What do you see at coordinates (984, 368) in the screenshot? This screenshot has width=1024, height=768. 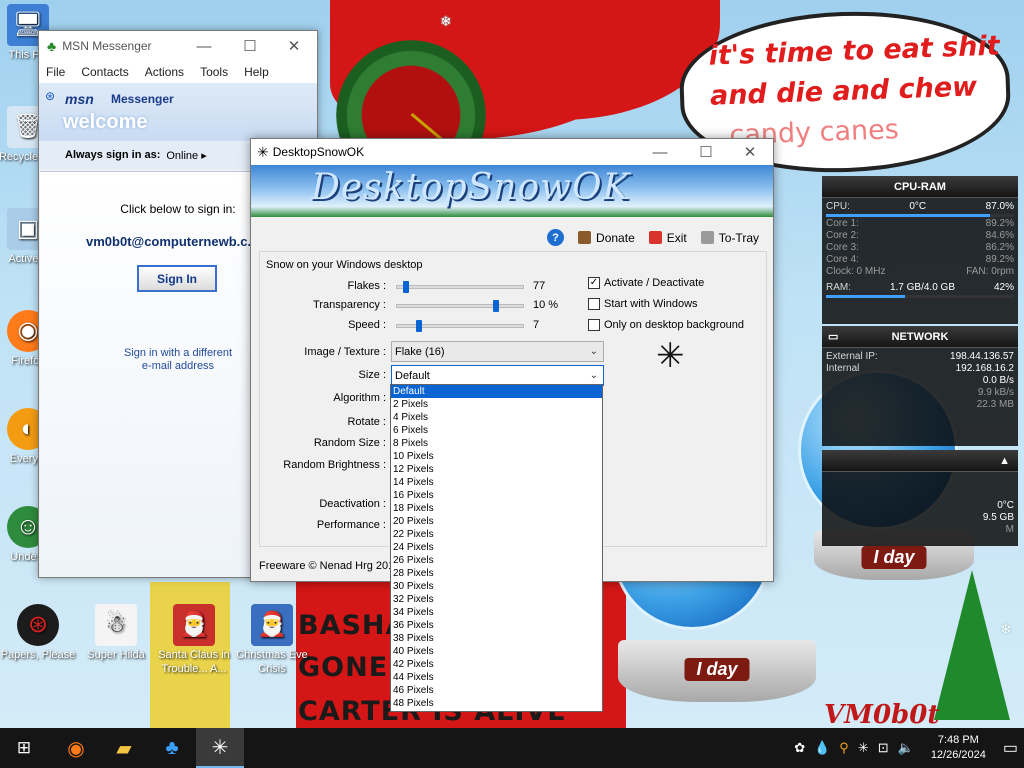 I see `internal-ip-value: 192.168.16.2` at bounding box center [984, 368].